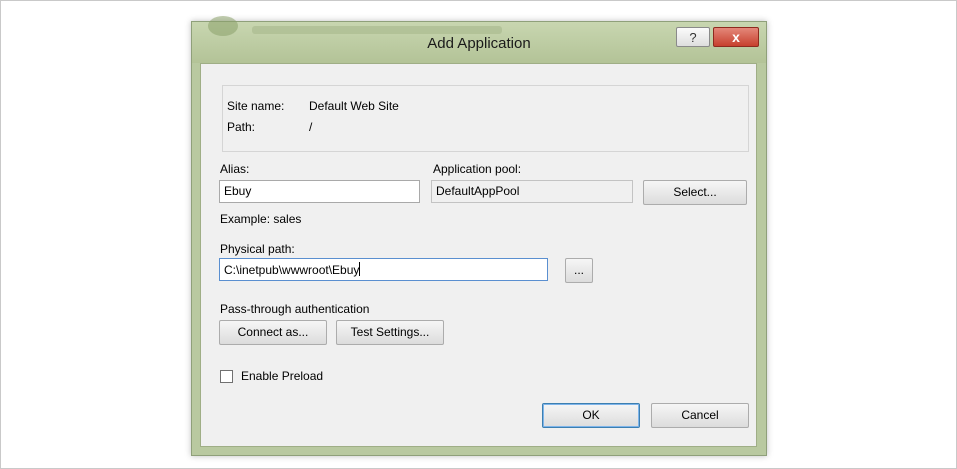 This screenshot has width=957, height=469. I want to click on alias-input: Ebuy, so click(319, 191).